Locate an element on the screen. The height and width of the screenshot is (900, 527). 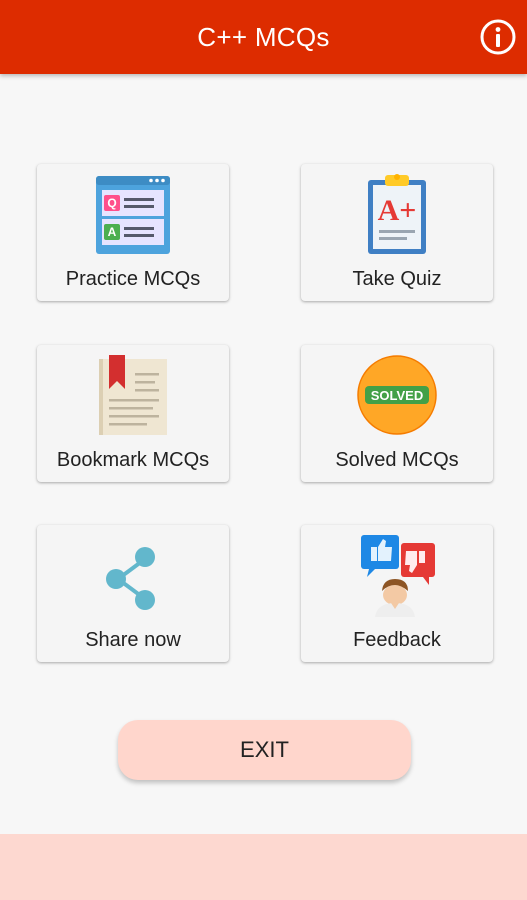
bookmark-mcqs-card: Bookmark MCQs is located at coordinates (133, 413).